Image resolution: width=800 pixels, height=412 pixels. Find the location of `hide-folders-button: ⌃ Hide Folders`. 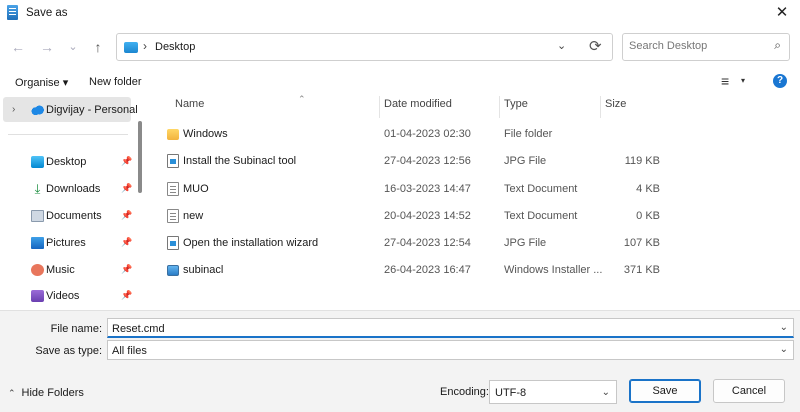

hide-folders-button: ⌃ Hide Folders is located at coordinates (46, 393).